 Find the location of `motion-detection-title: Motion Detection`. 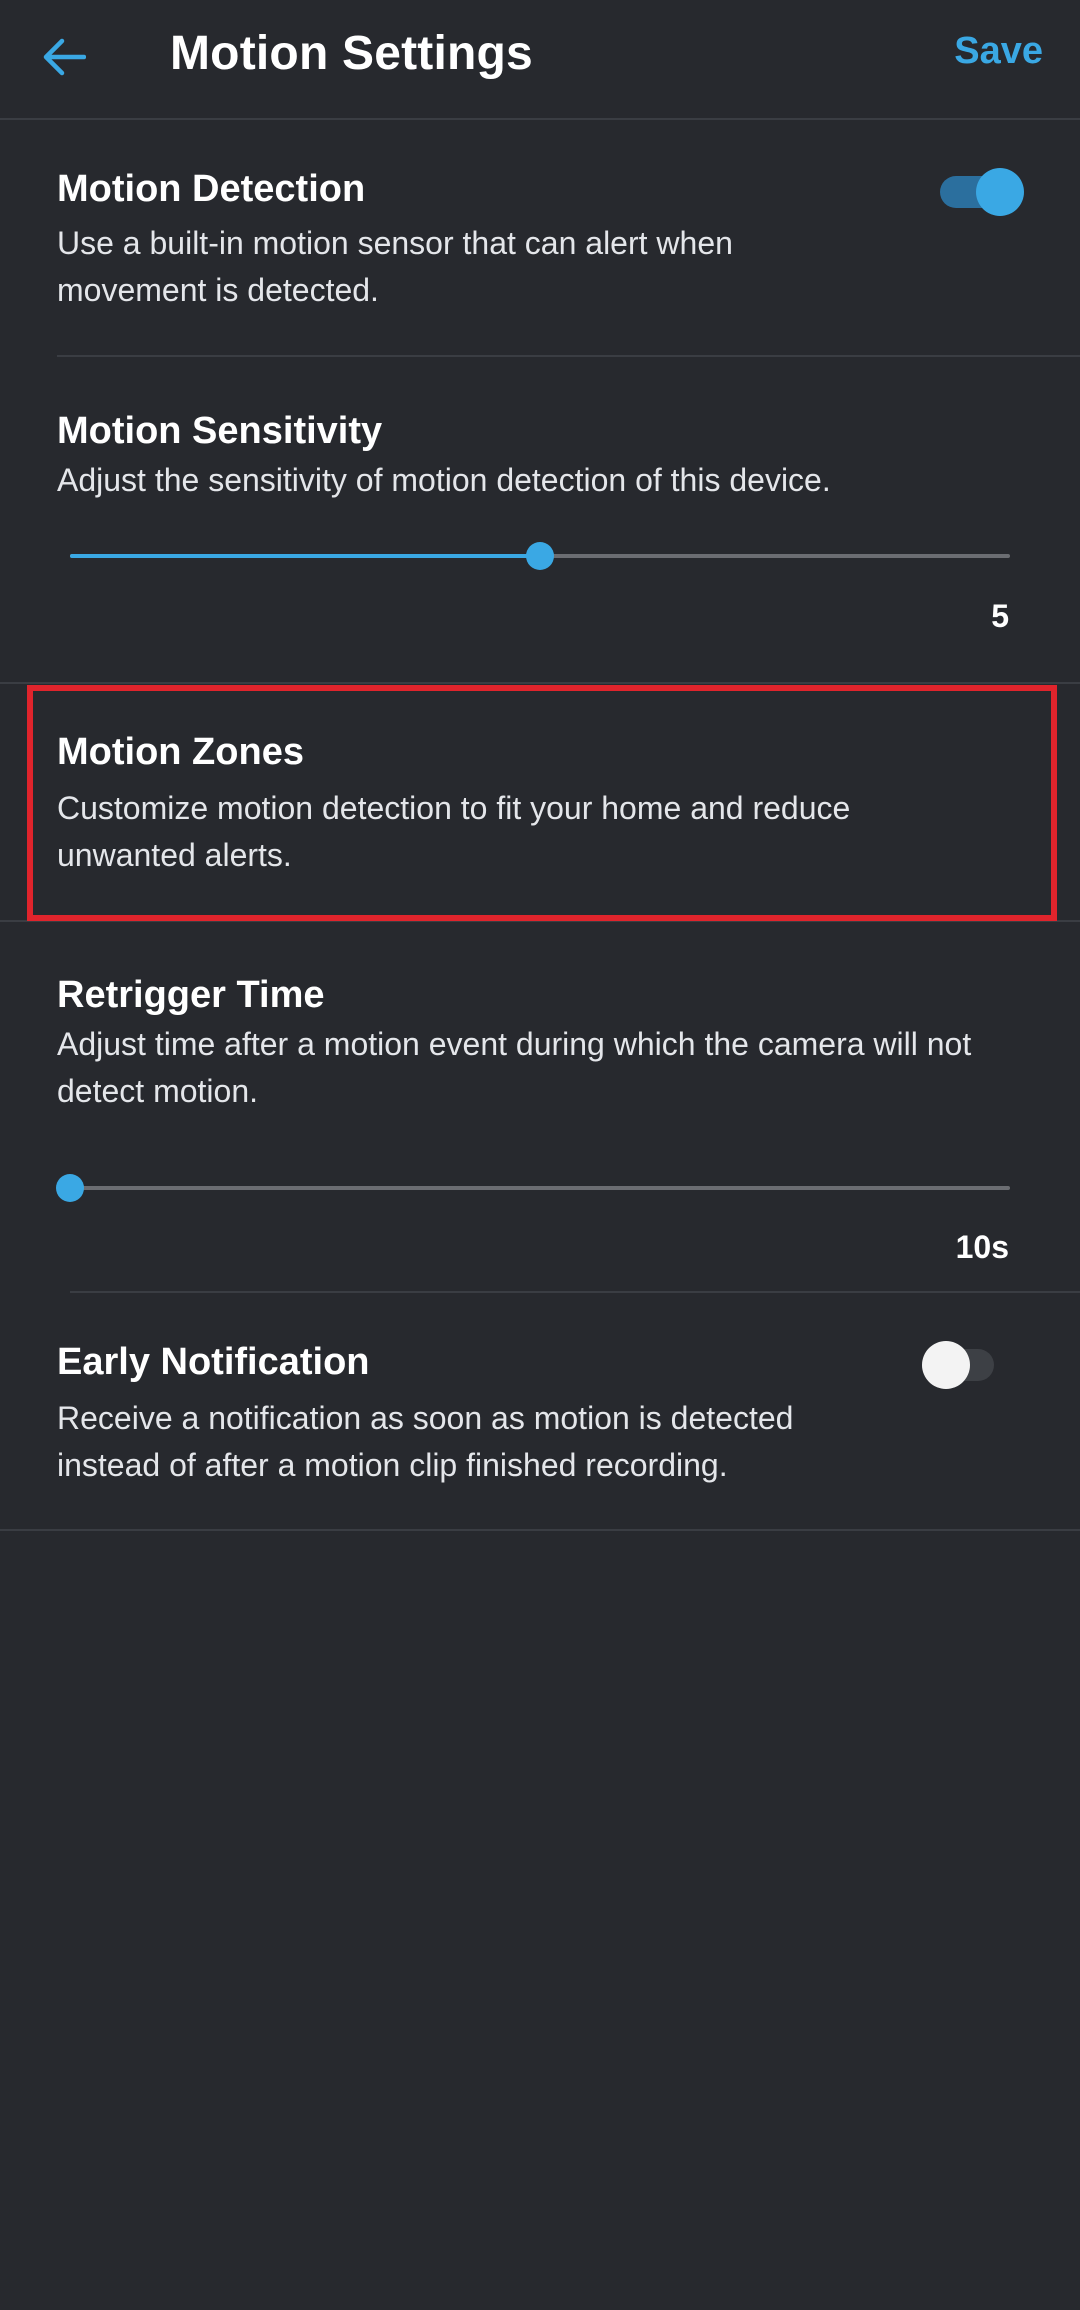

motion-detection-title: Motion Detection is located at coordinates (211, 189).